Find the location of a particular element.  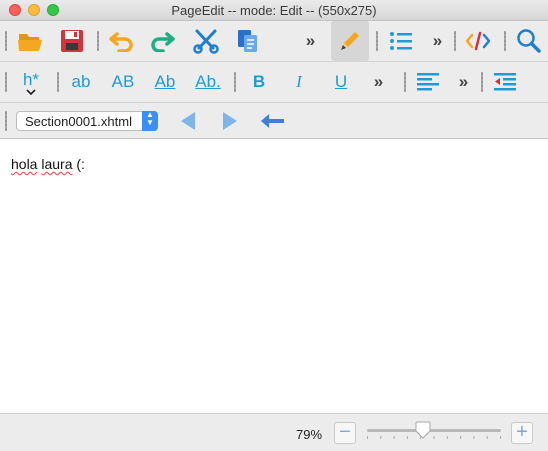

zoom-slider is located at coordinates (434, 430).